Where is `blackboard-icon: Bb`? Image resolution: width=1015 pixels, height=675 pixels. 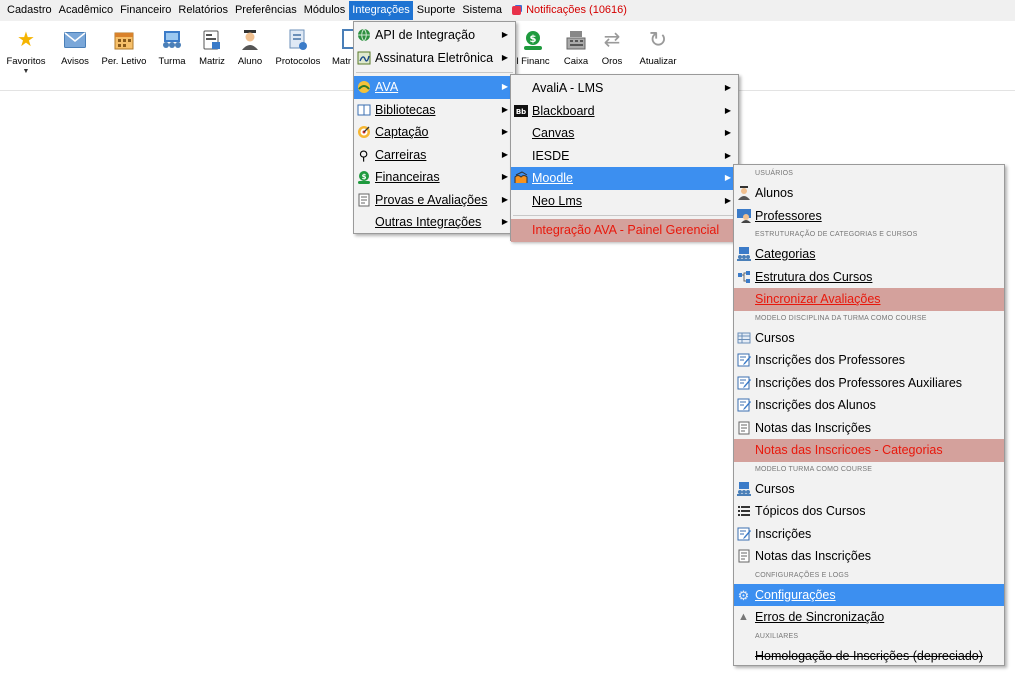
blackboard-icon: Bb is located at coordinates (520, 111).